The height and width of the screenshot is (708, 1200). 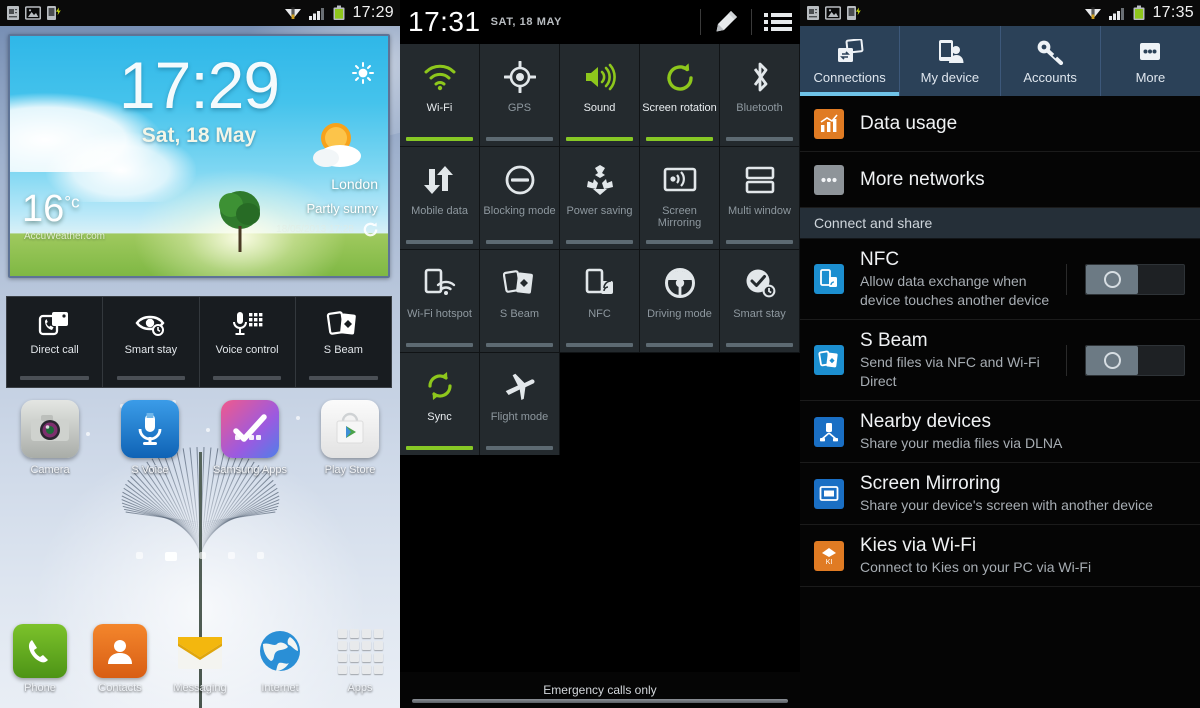 I want to click on blocking-circle-icon, so click(x=520, y=180).